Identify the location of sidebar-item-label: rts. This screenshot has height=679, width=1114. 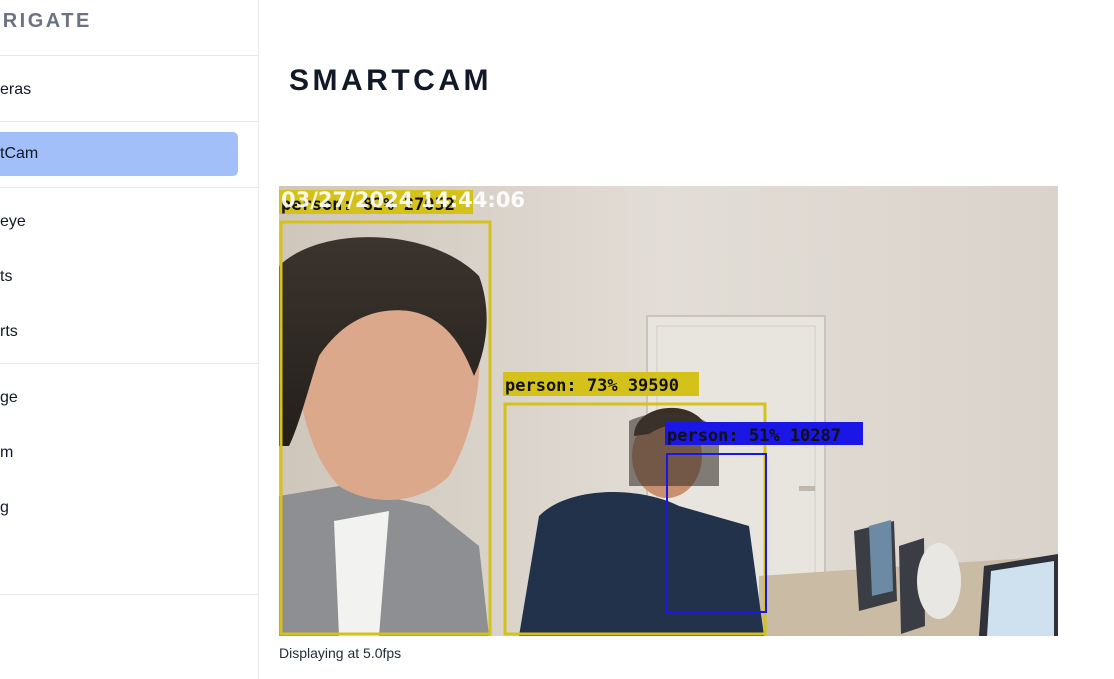
(9, 331).